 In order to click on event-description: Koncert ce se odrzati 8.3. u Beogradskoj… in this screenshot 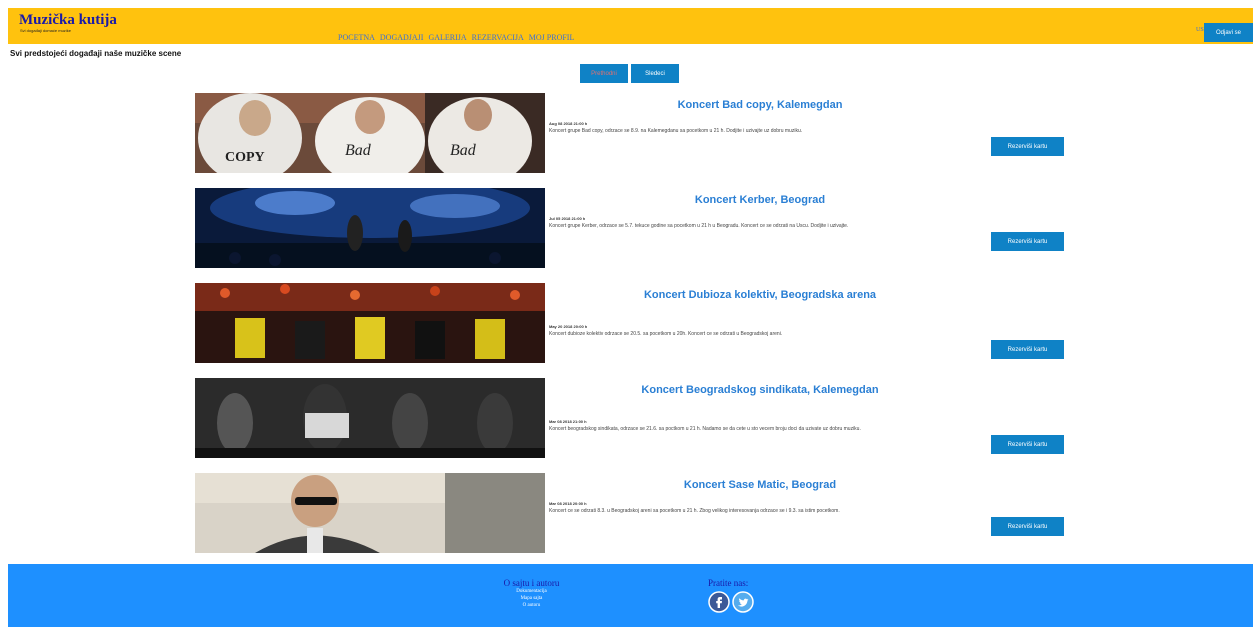, I will do `click(694, 511)`.